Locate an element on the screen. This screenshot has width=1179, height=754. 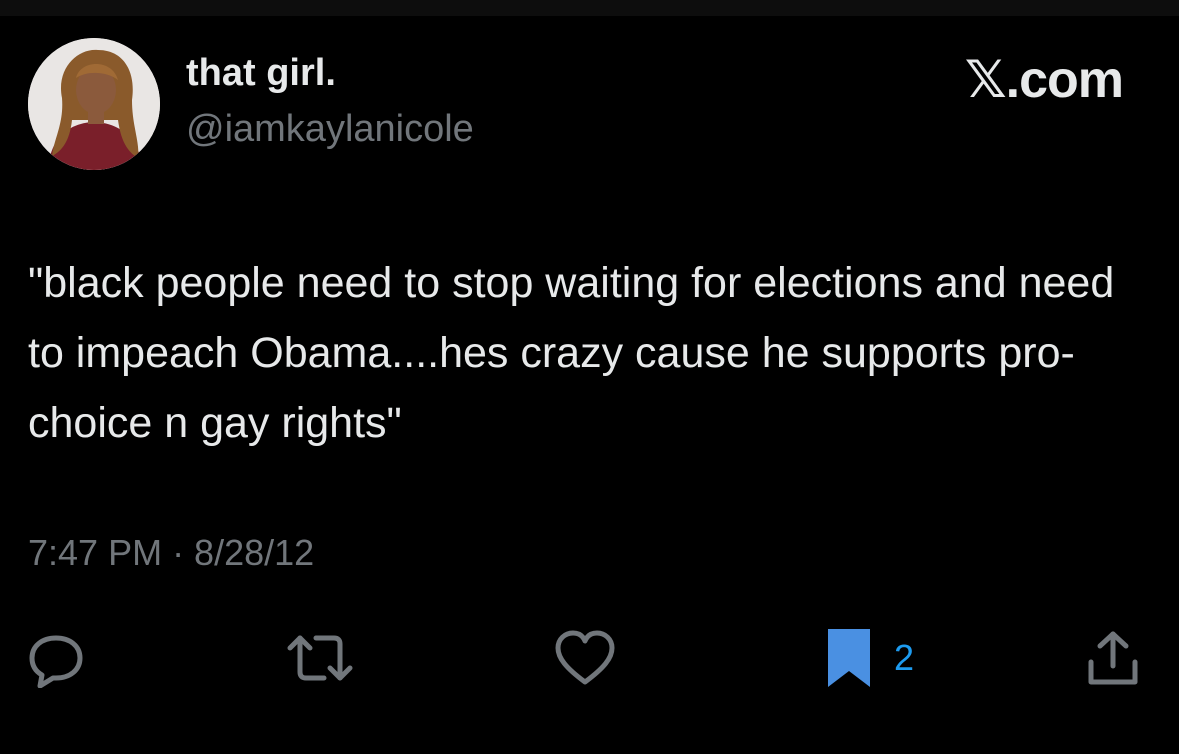
x-brand-logo: 𝕏.com is located at coordinates (1044, 80).